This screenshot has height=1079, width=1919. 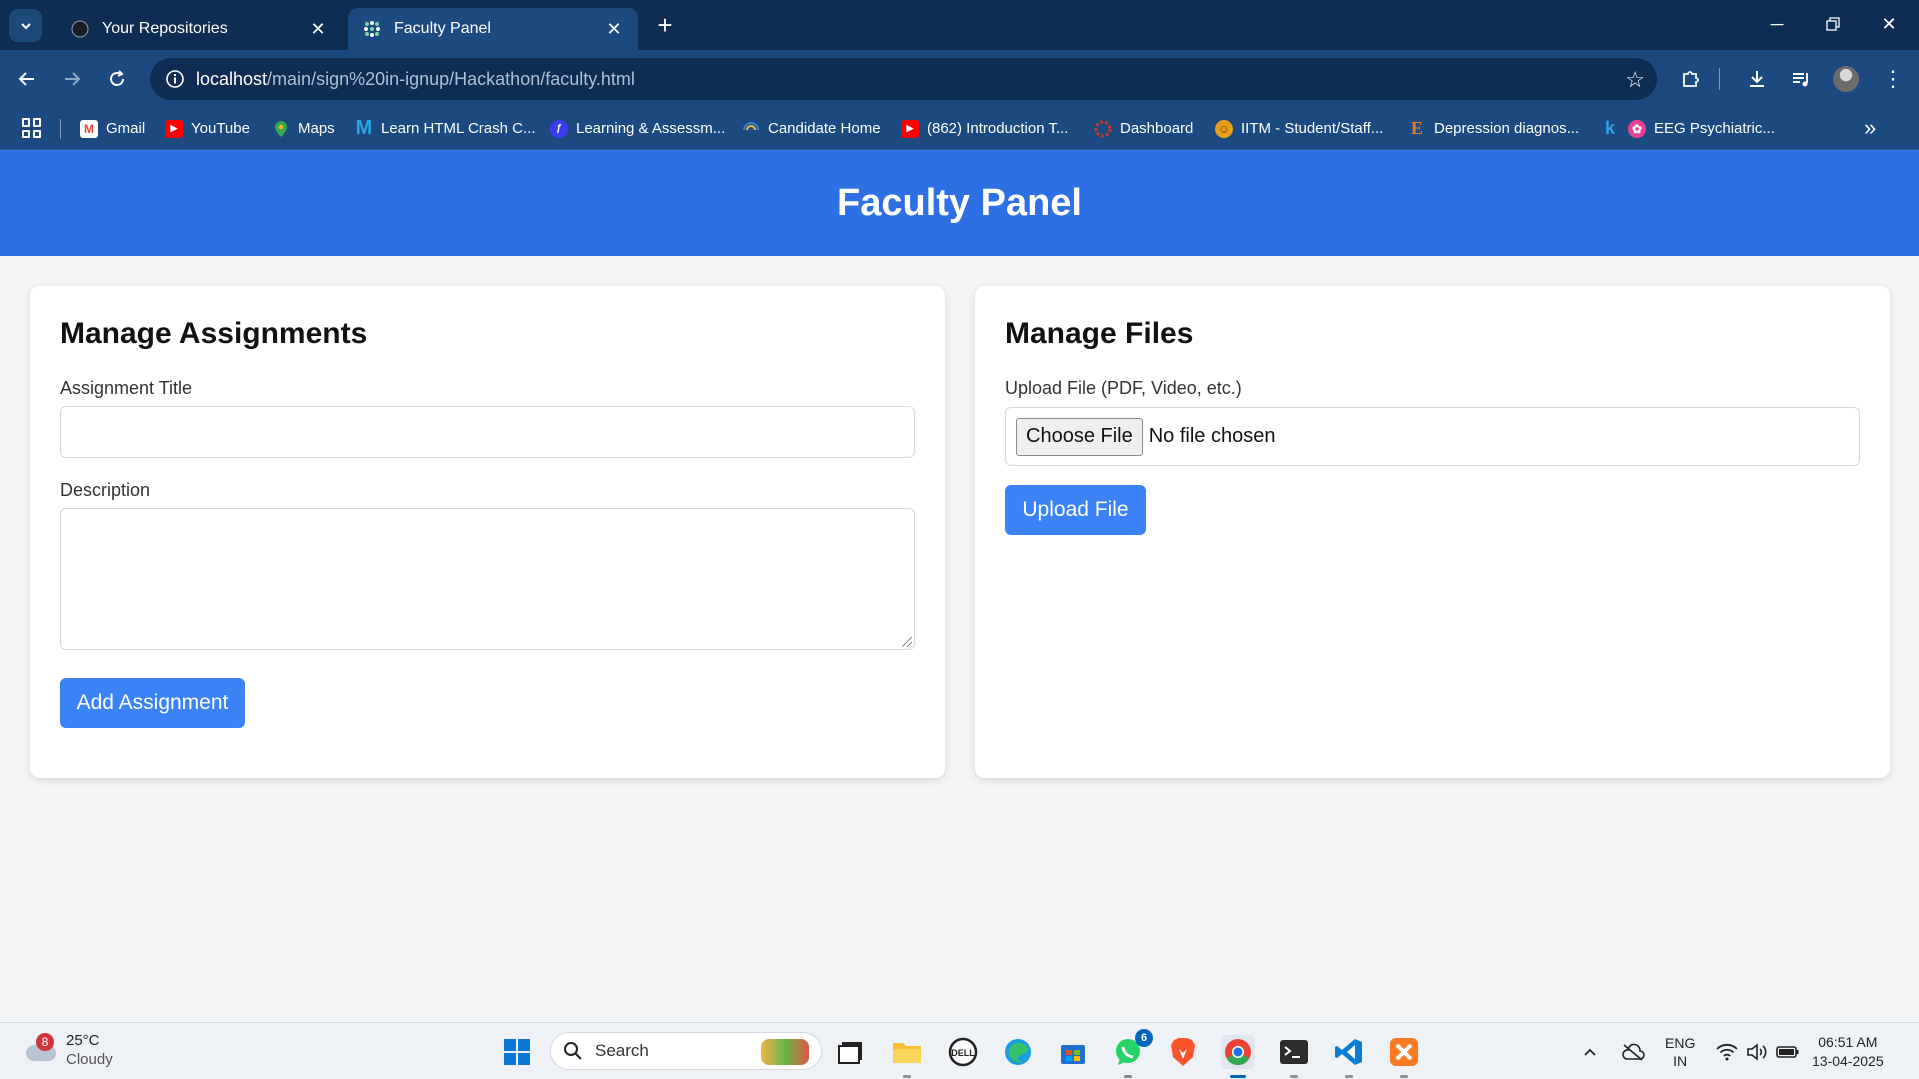 What do you see at coordinates (1777, 24) in the screenshot?
I see `minimize-button: ─` at bounding box center [1777, 24].